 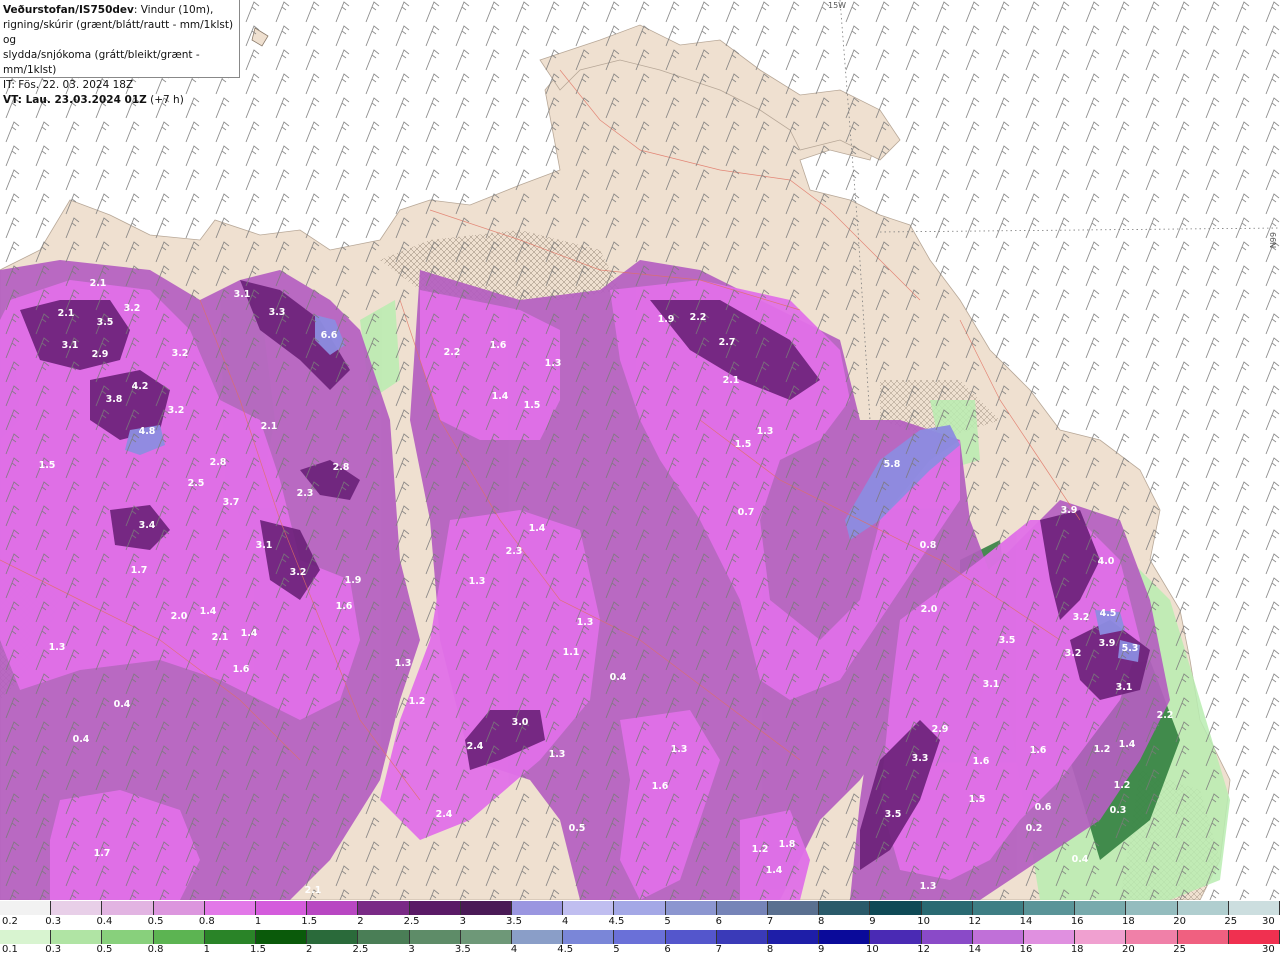 I want to click on precip-value-label: 3.0, so click(x=520, y=722).